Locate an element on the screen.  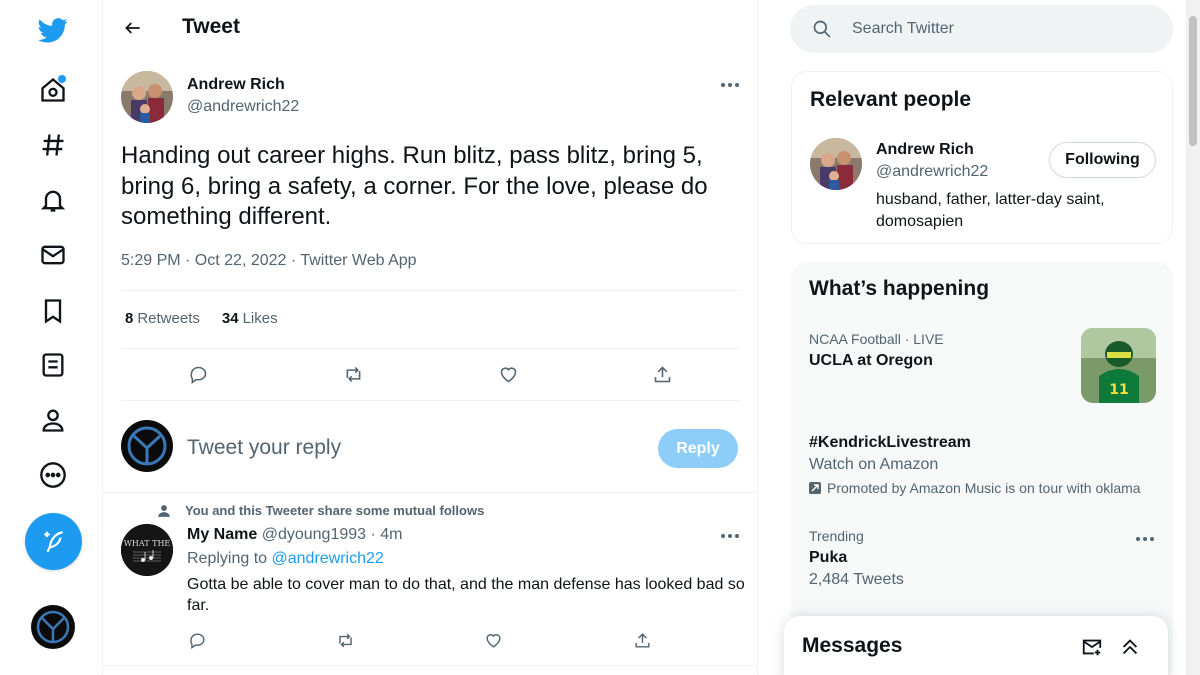
trend-subtitle: Watch on Amazon is located at coordinates (874, 464).